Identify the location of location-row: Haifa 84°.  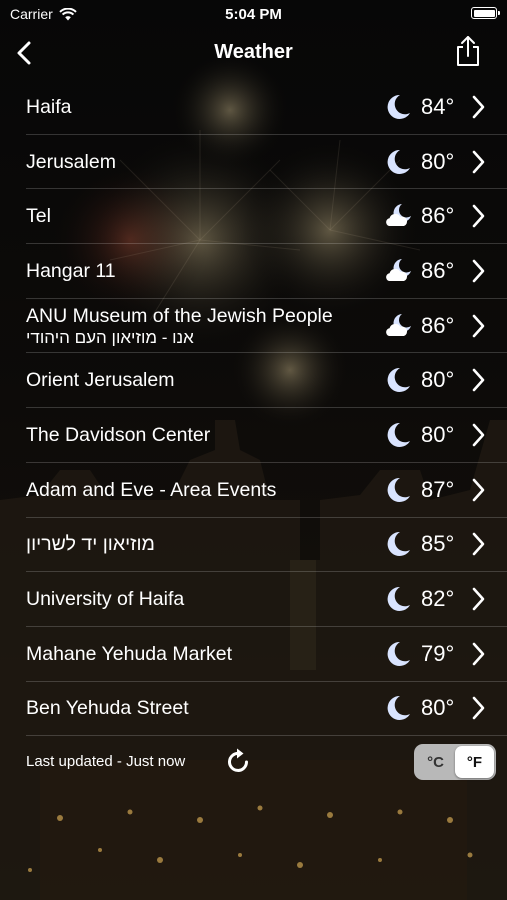
(266, 107).